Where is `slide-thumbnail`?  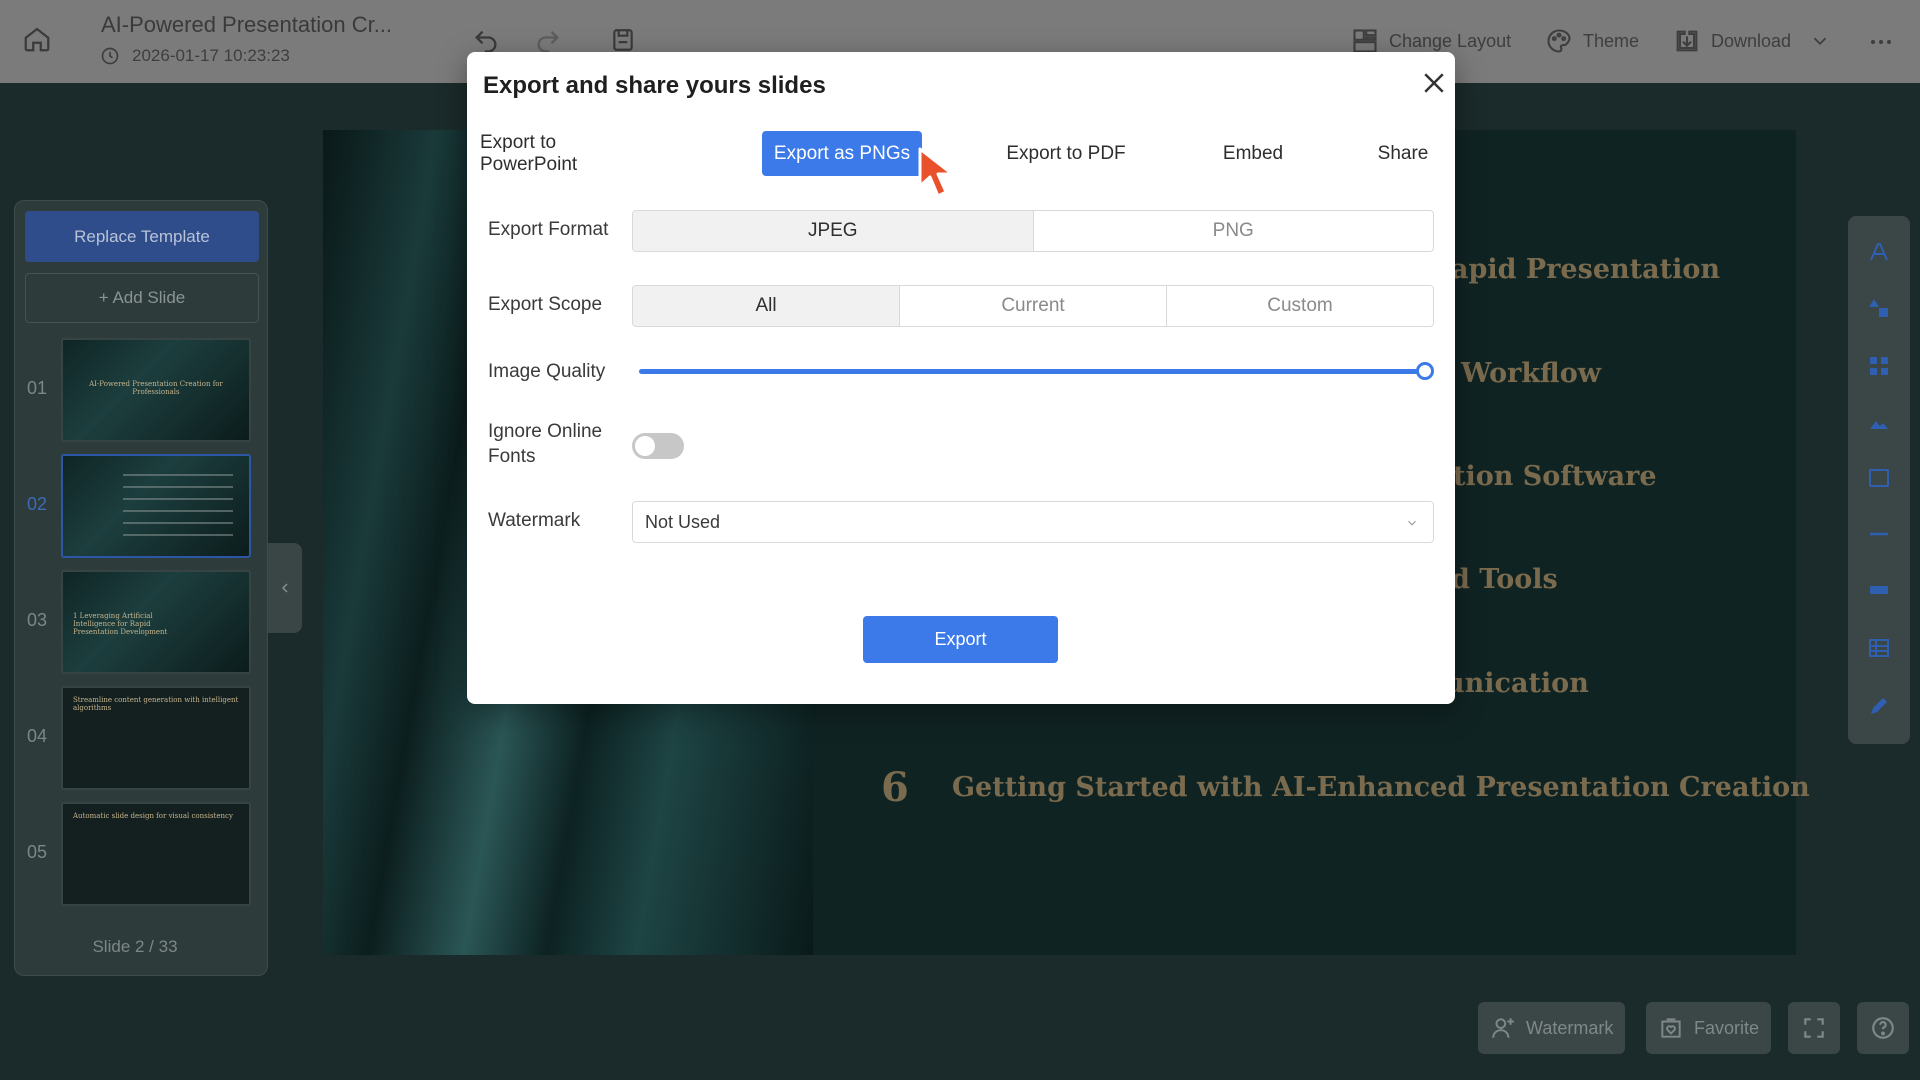
slide-thumbnail is located at coordinates (156, 506).